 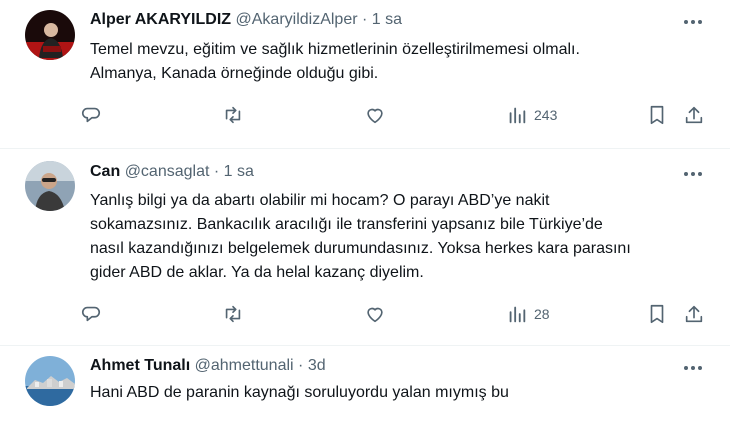 I want to click on tweet-header: Ahmet Tunalı @ahmettunali · 3d, so click(x=208, y=366).